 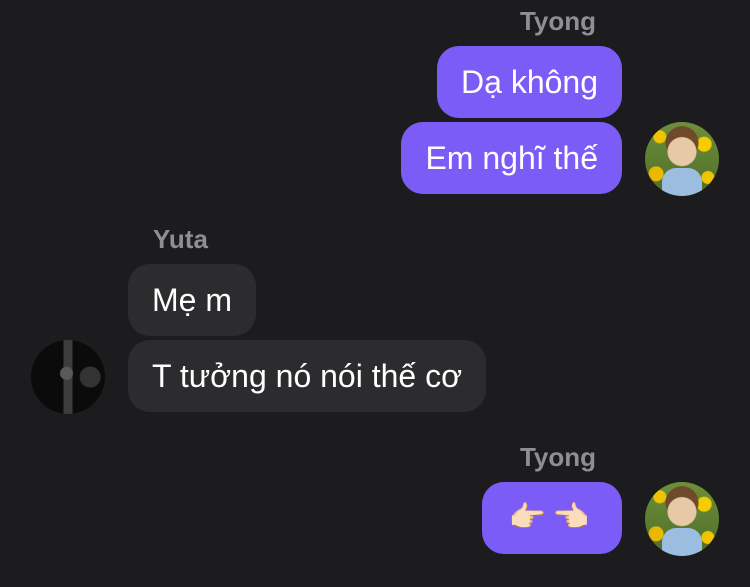 I want to click on message-bubble-incoming: Mẹ m, so click(x=192, y=300).